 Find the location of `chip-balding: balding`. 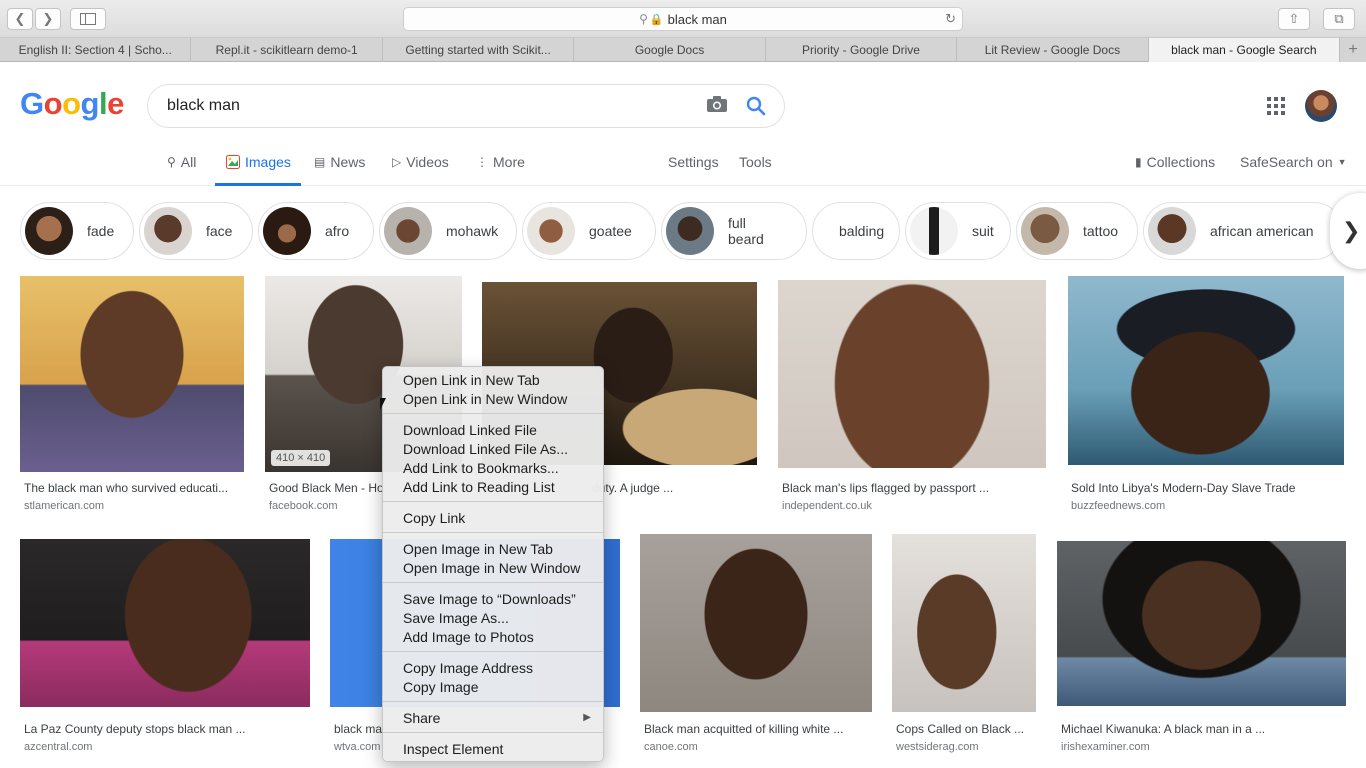

chip-balding: balding is located at coordinates (856, 231).